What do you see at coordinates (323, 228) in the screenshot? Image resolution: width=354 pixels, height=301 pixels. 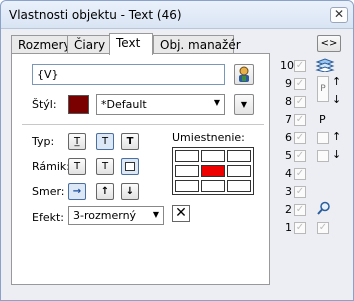 I see `zoom-checkbox: ✓` at bounding box center [323, 228].